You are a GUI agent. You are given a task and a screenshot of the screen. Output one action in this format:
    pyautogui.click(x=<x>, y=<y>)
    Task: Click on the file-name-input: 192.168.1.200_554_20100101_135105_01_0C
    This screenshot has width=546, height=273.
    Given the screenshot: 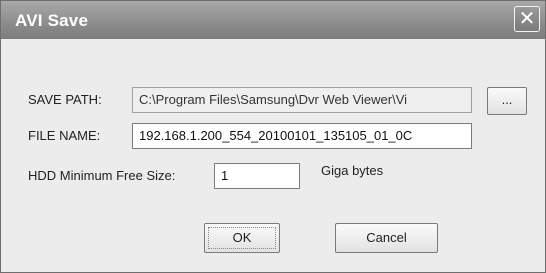 What is the action you would take?
    pyautogui.click(x=302, y=136)
    